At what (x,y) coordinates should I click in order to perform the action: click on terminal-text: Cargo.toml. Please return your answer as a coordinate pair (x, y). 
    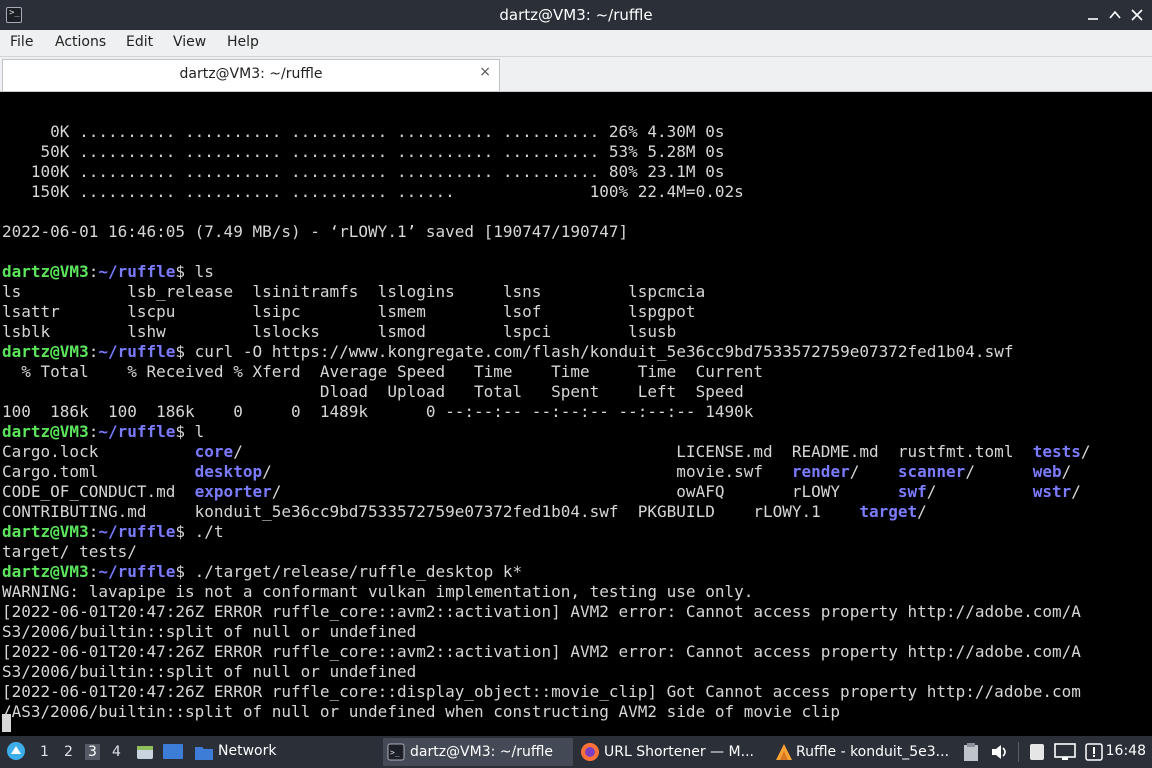
    Looking at the image, I should click on (98, 471).